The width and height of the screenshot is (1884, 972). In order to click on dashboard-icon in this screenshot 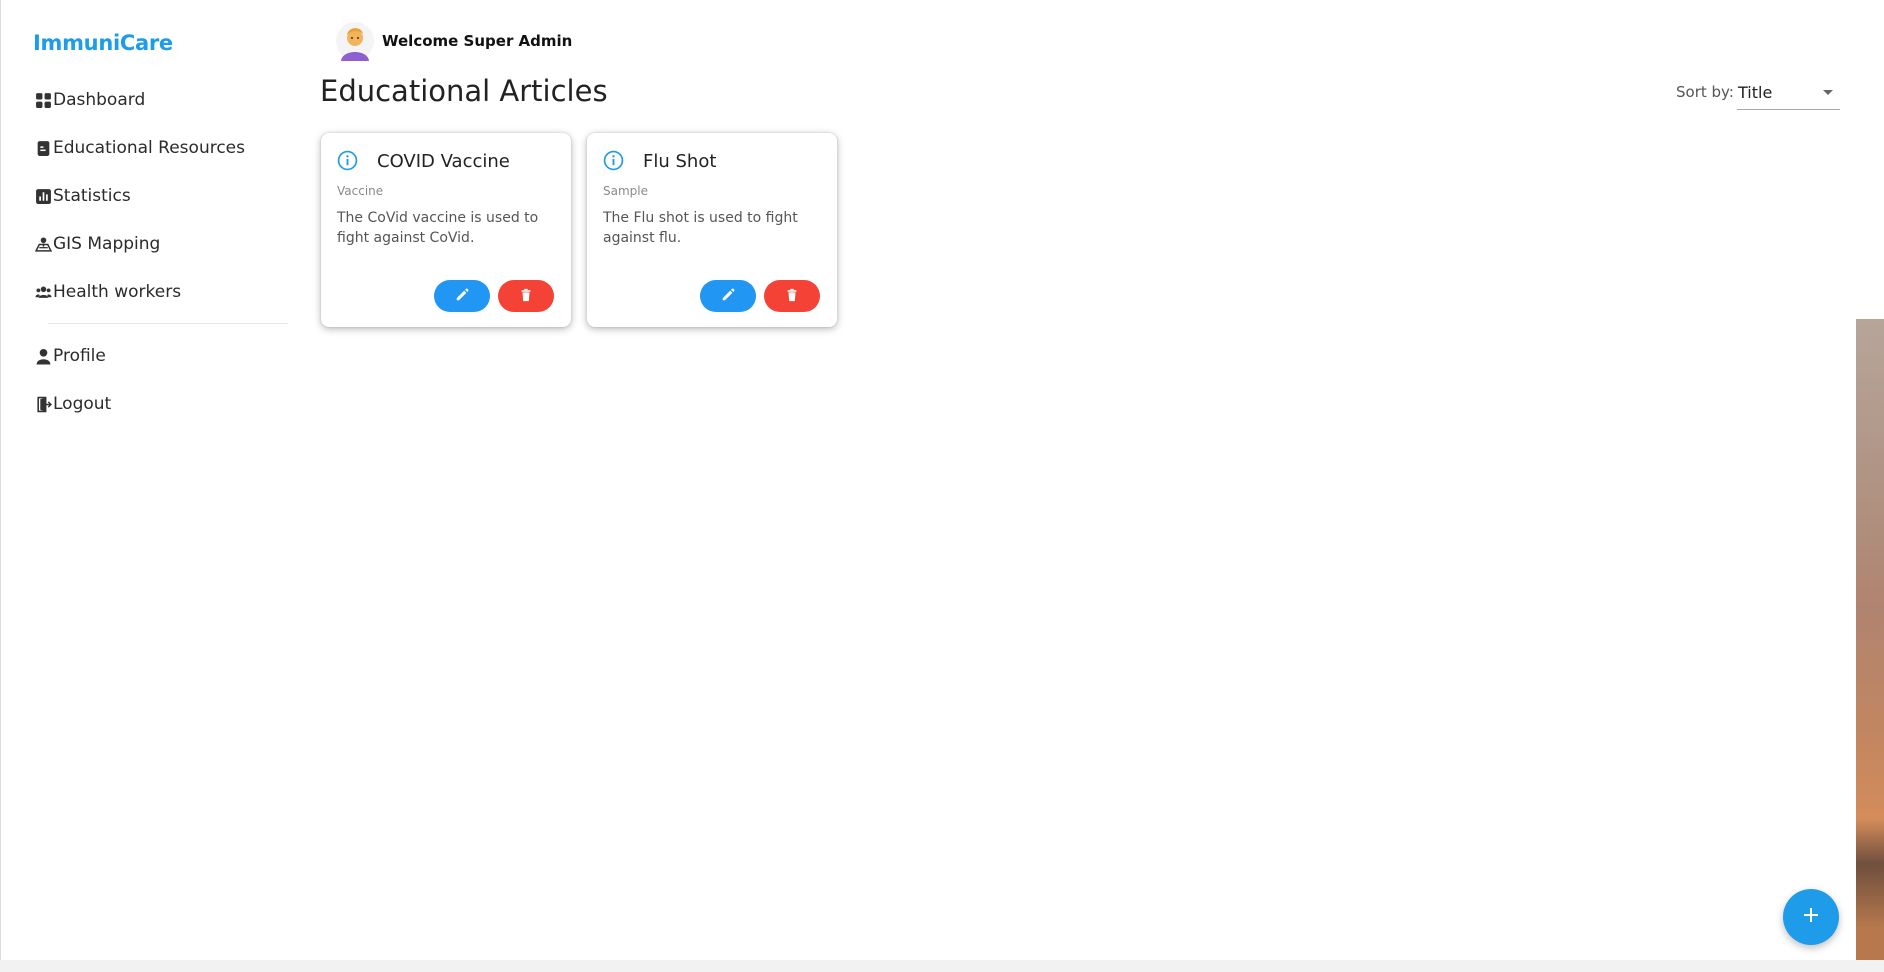, I will do `click(43, 100)`.